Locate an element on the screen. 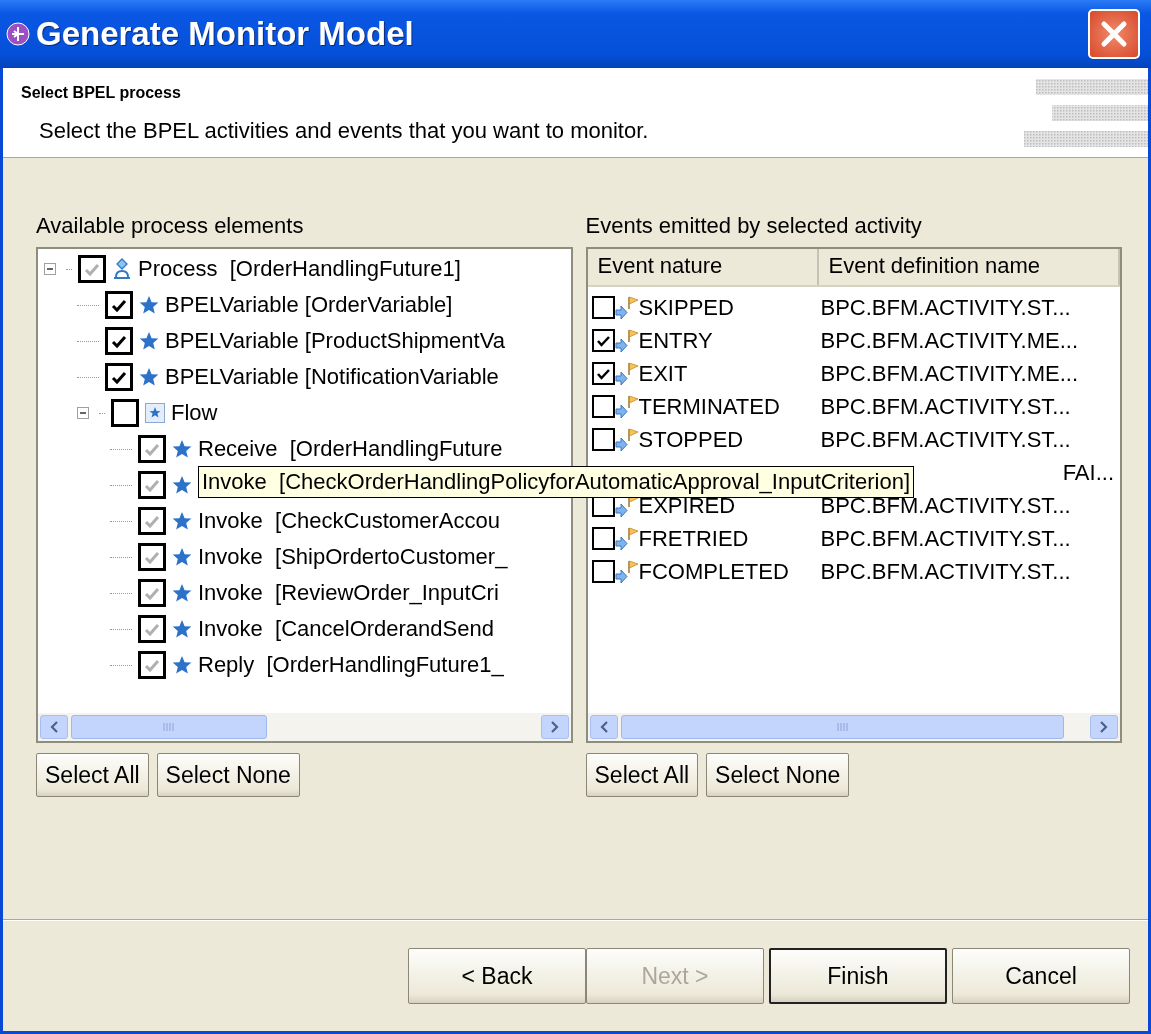  table-cell: STOPPED is located at coordinates (691, 439).